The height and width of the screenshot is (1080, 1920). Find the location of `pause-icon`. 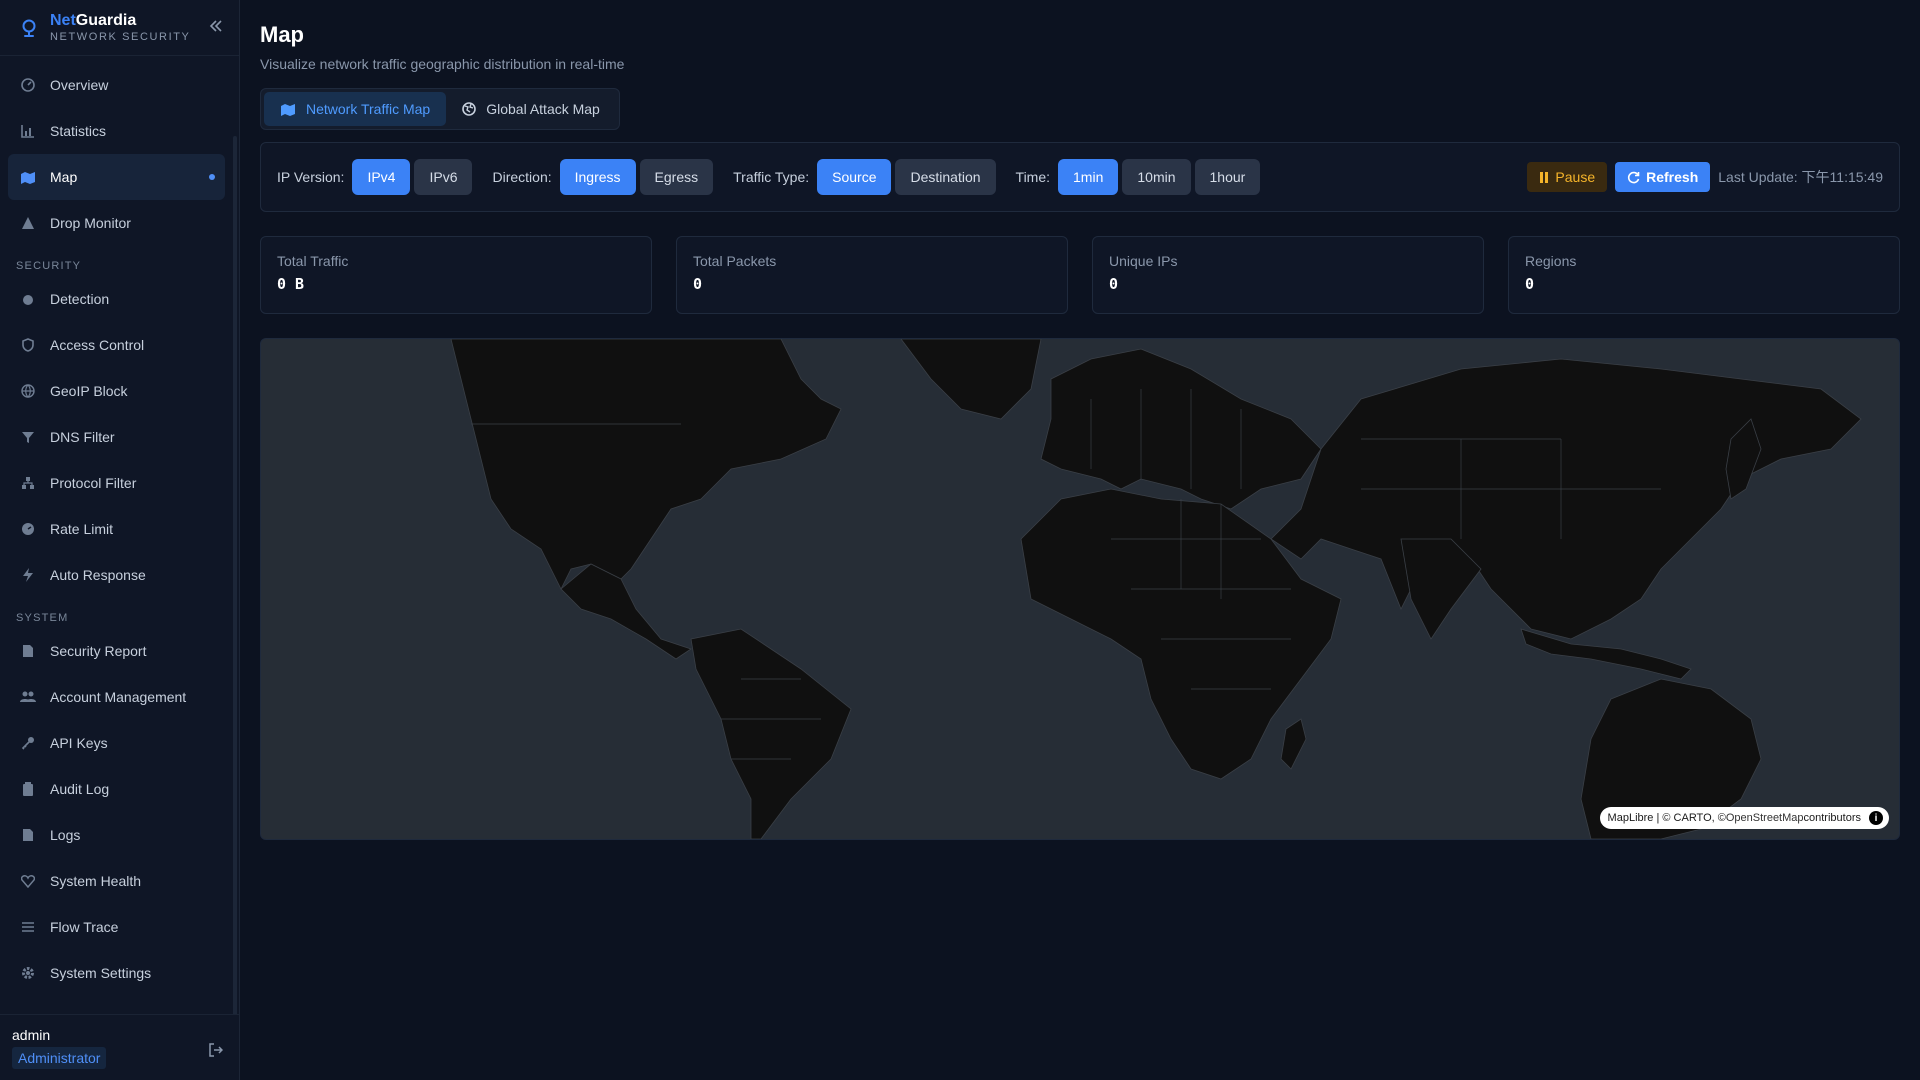

pause-icon is located at coordinates (1544, 177).